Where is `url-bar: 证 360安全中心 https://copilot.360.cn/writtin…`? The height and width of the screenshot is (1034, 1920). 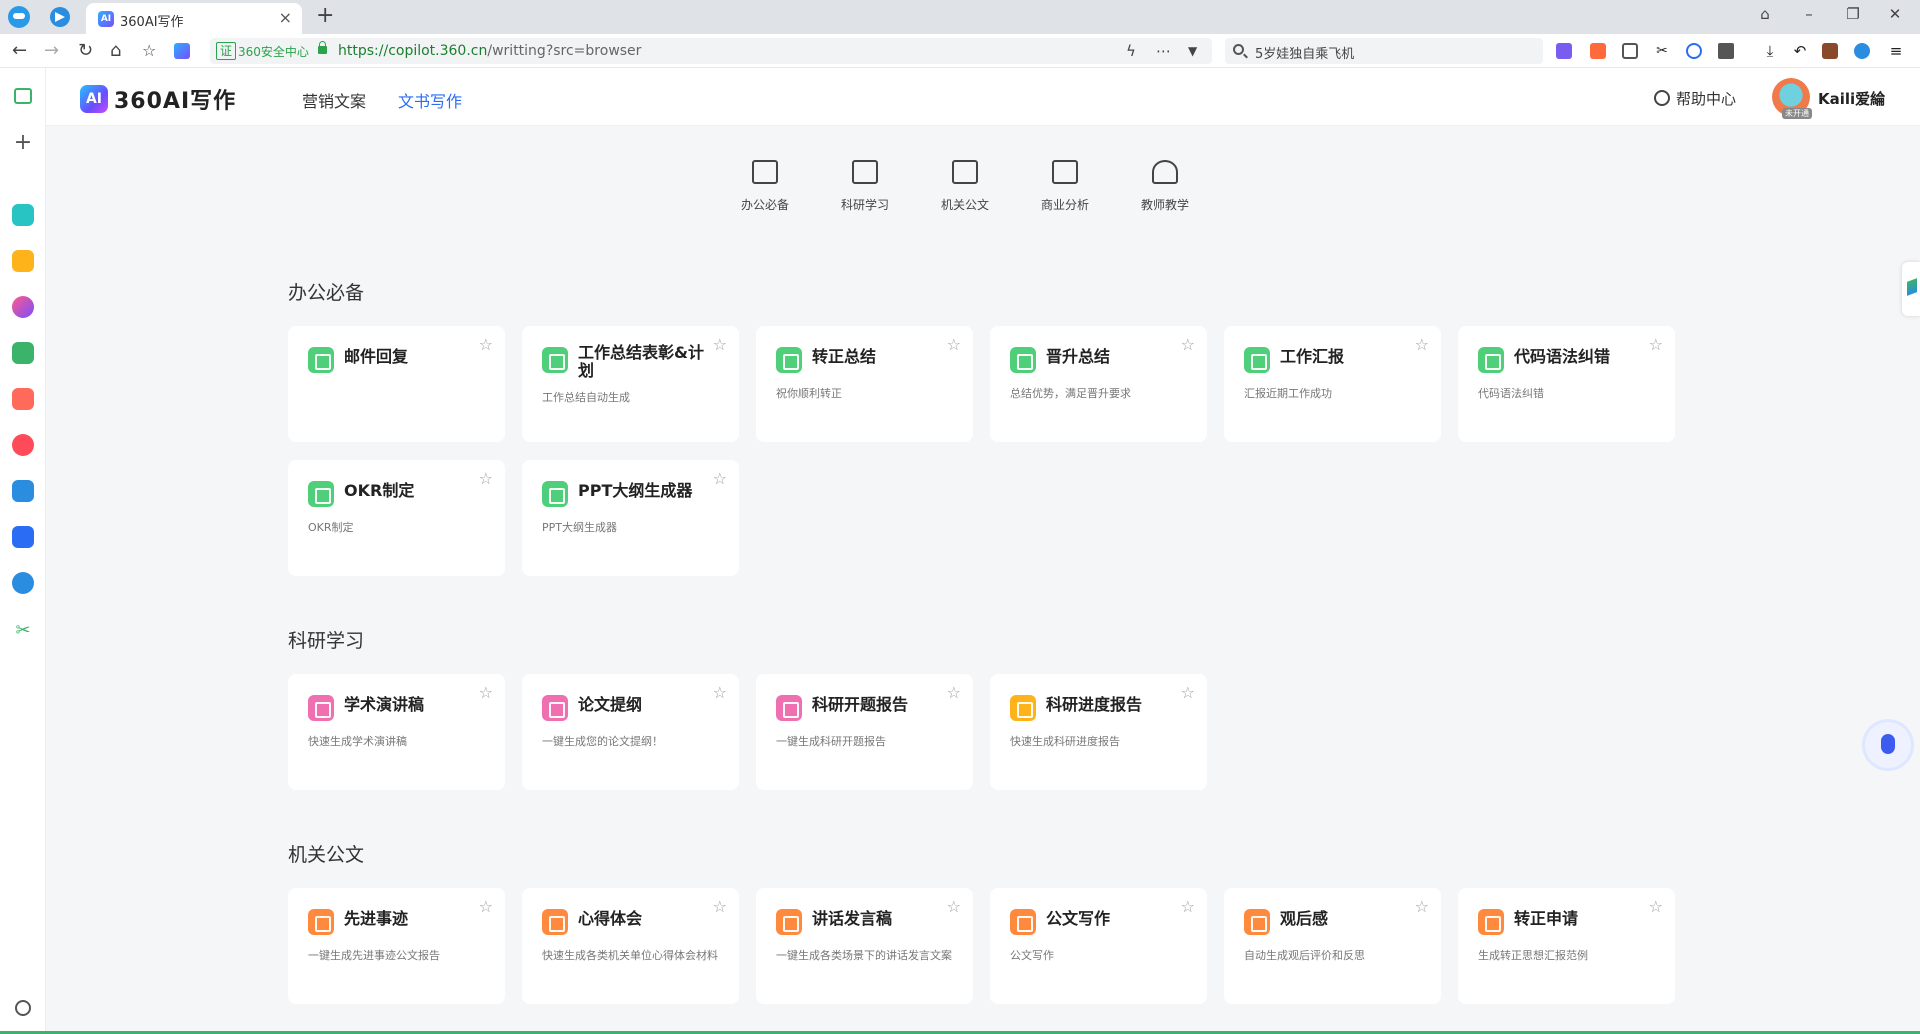 url-bar: 证 360安全中心 https://copilot.360.cn/writtin… is located at coordinates (711, 51).